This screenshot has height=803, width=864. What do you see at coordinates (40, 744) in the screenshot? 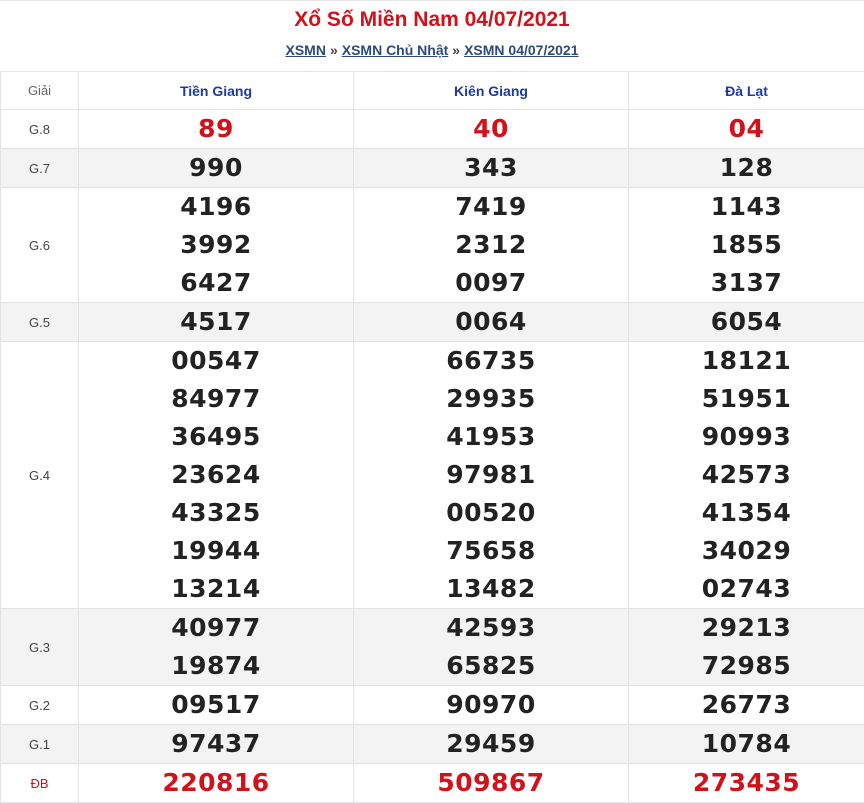
I see `prize-label: G.1` at bounding box center [40, 744].